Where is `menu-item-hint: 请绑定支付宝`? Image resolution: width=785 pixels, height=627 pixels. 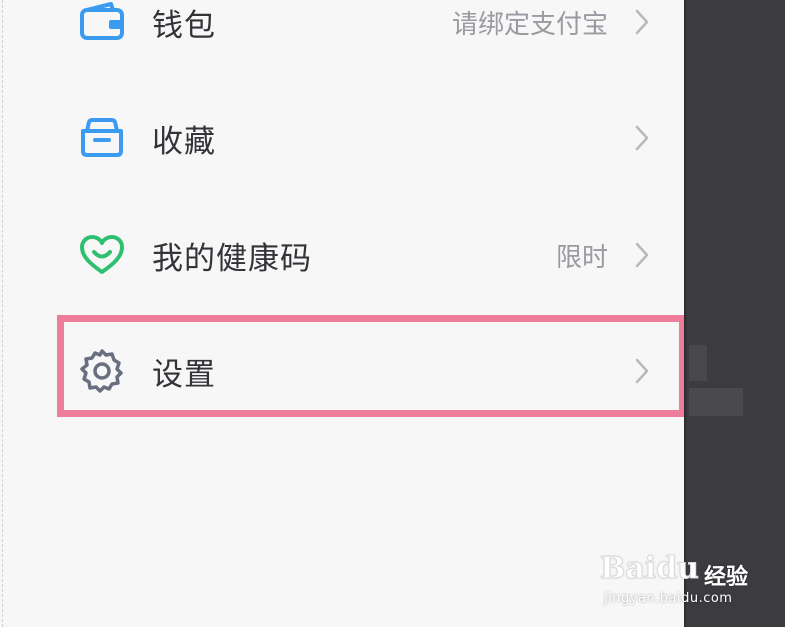 menu-item-hint: 请绑定支付宝 is located at coordinates (529, 24).